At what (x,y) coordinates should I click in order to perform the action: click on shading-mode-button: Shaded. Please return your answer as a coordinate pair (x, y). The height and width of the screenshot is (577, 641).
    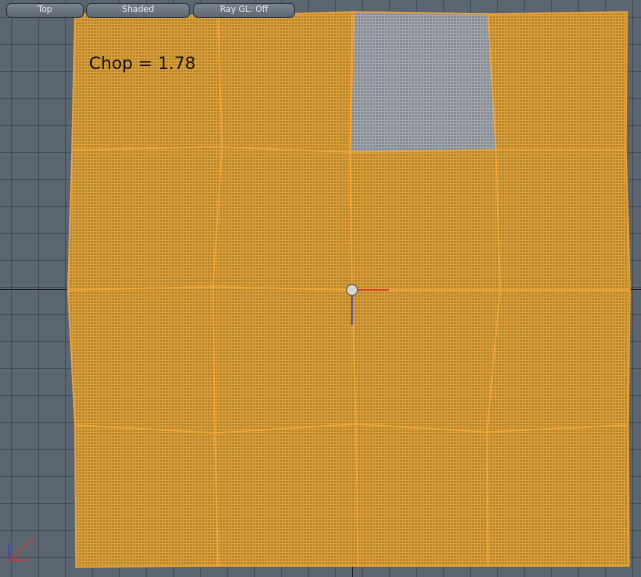
    Looking at the image, I should click on (138, 10).